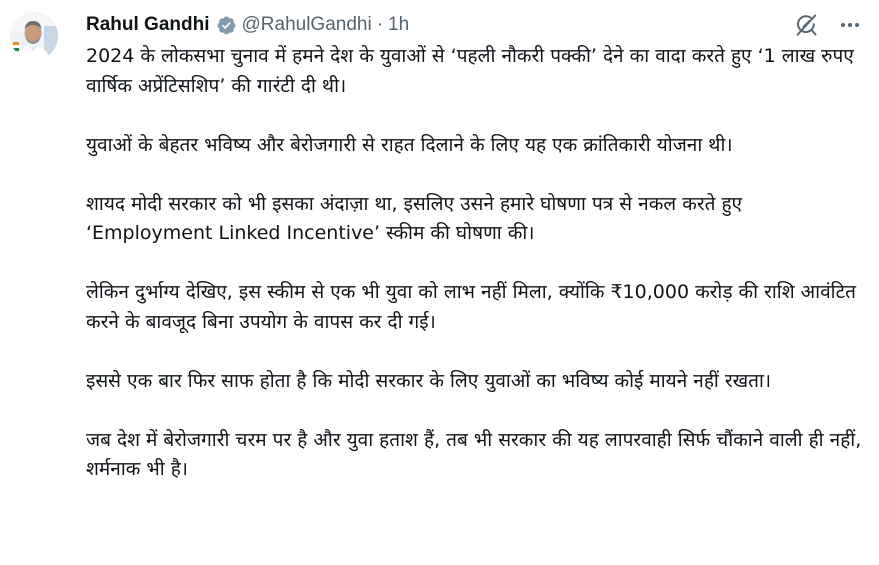  What do you see at coordinates (806, 25) in the screenshot?
I see `grok-icon` at bounding box center [806, 25].